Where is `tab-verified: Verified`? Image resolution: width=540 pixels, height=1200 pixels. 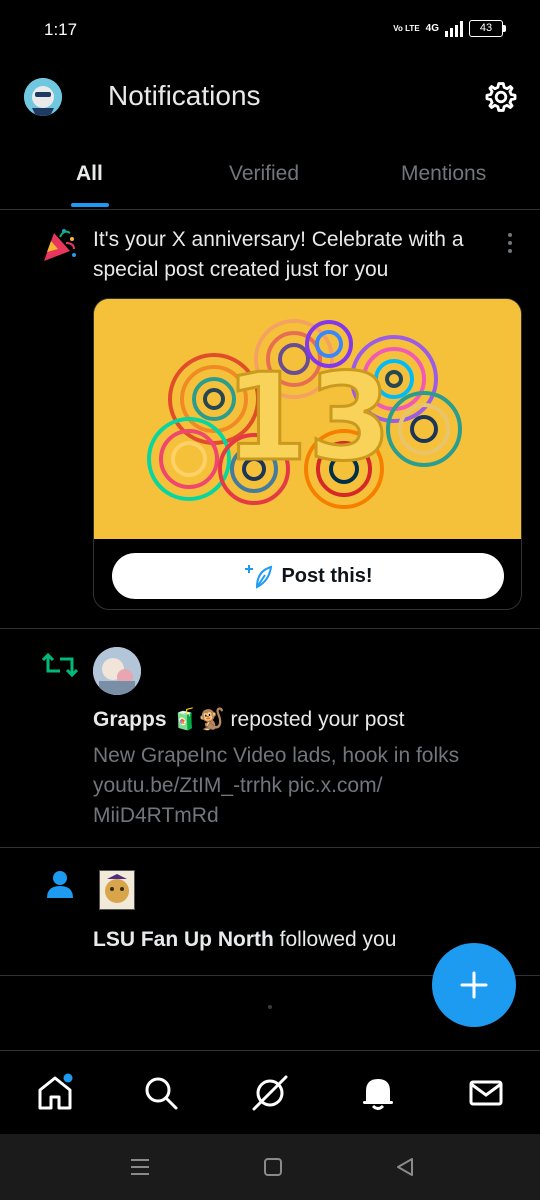
tab-verified: Verified is located at coordinates (264, 174).